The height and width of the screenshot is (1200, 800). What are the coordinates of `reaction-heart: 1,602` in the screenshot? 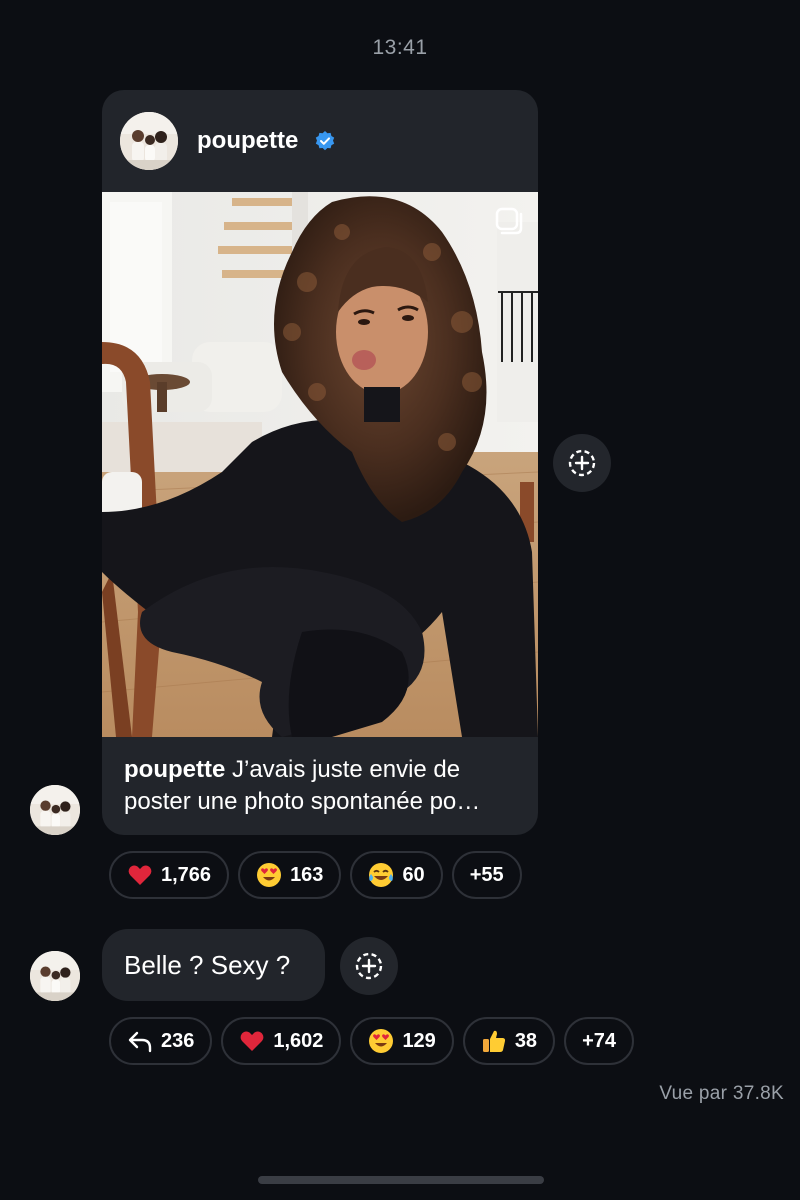 It's located at (281, 1041).